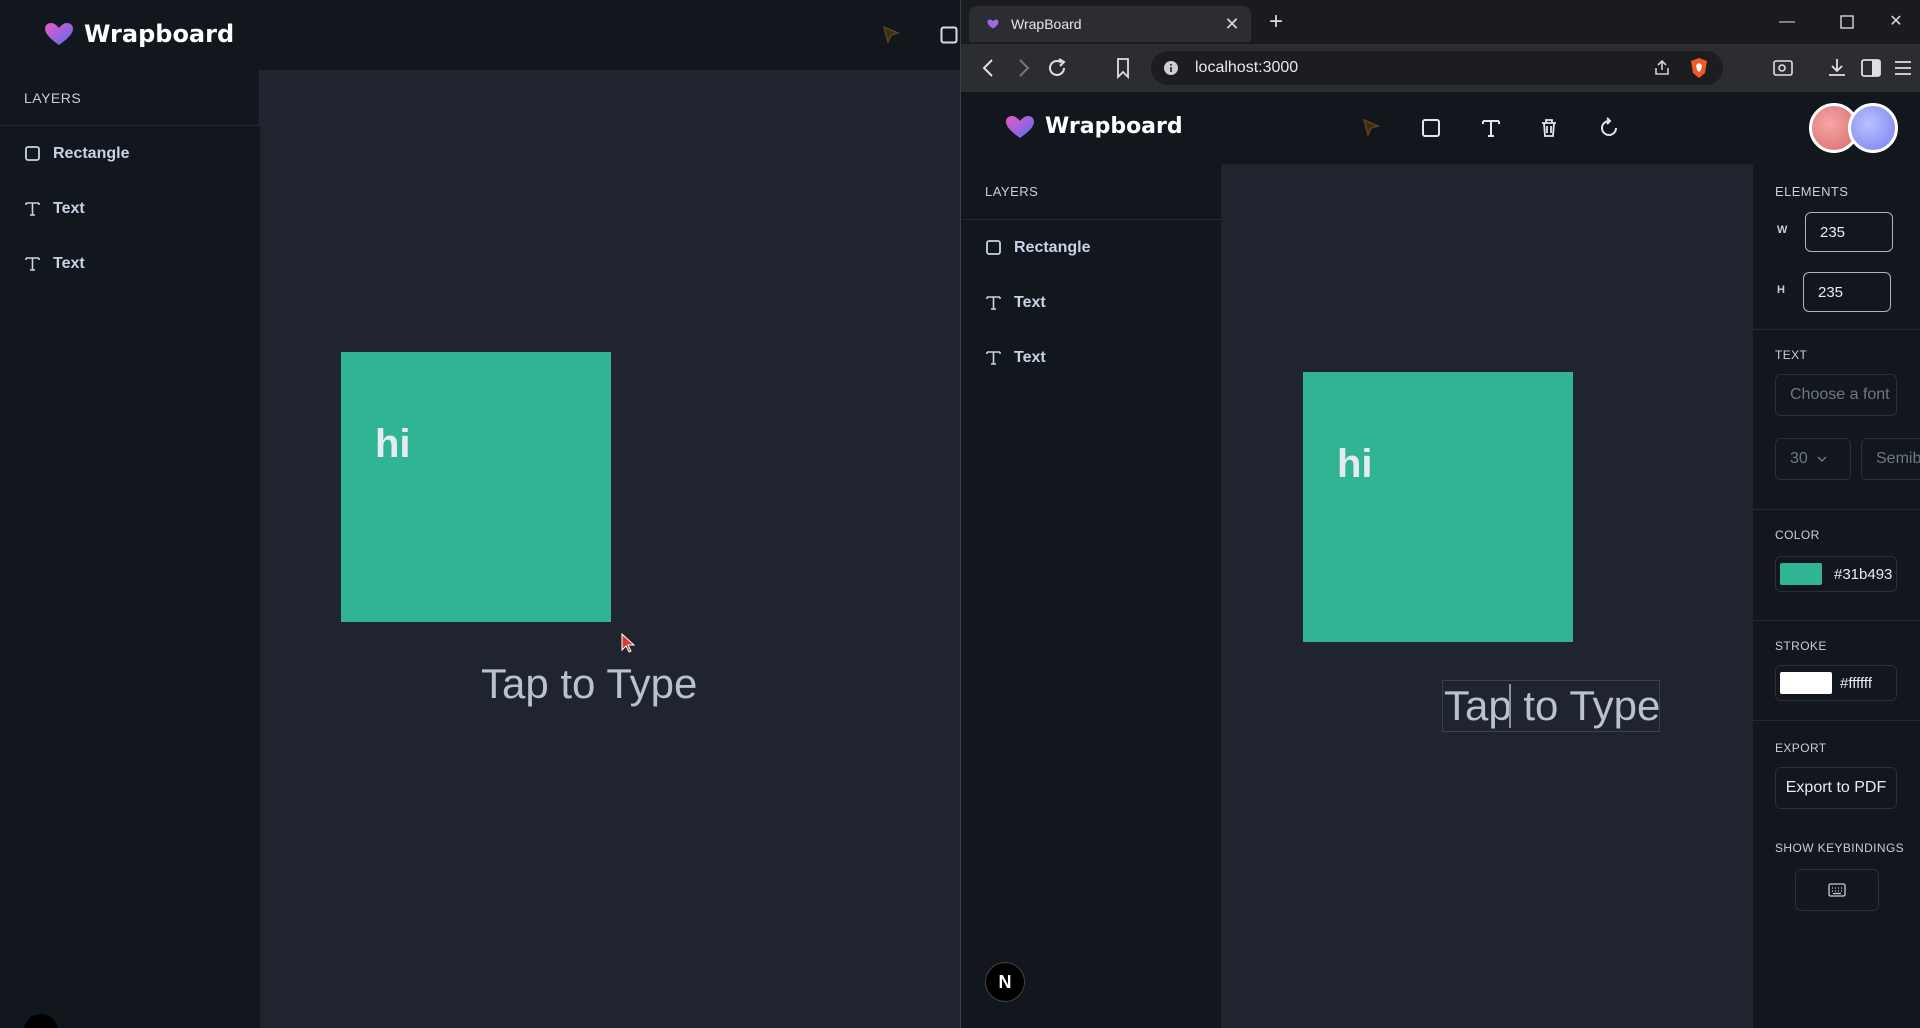  Describe the element at coordinates (1801, 574) in the screenshot. I see `fill-color-swatch` at that location.